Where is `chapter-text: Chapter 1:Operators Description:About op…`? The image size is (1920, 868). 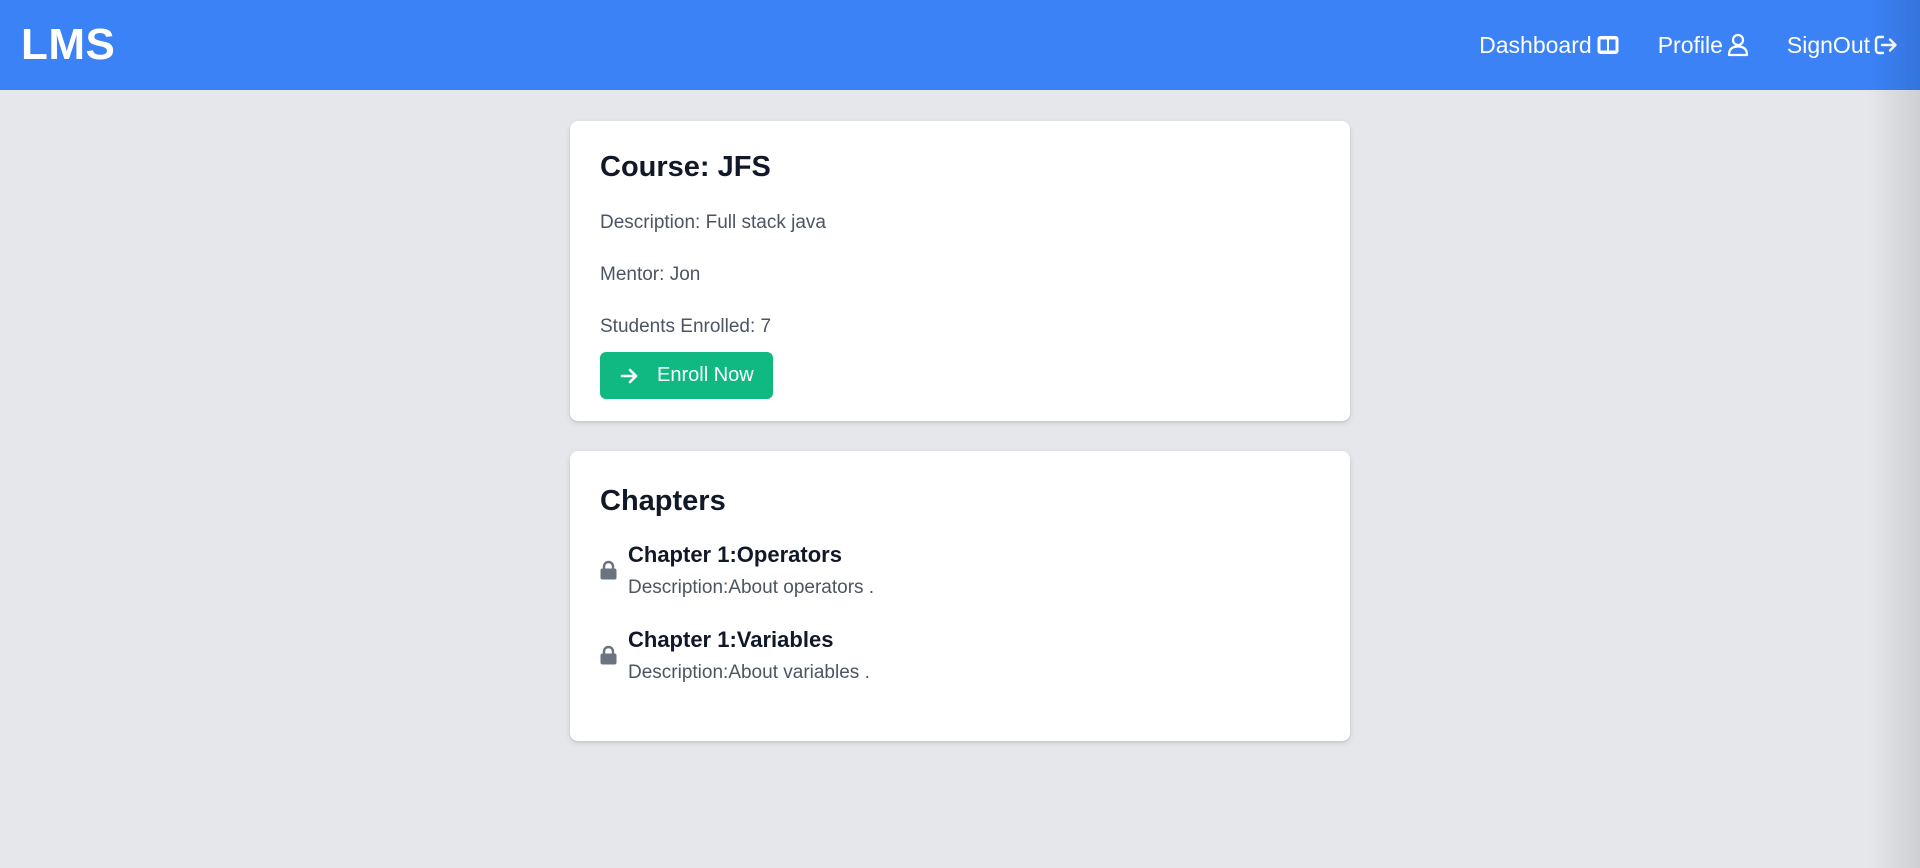 chapter-text: Chapter 1:Operators Description:About op… is located at coordinates (751, 570).